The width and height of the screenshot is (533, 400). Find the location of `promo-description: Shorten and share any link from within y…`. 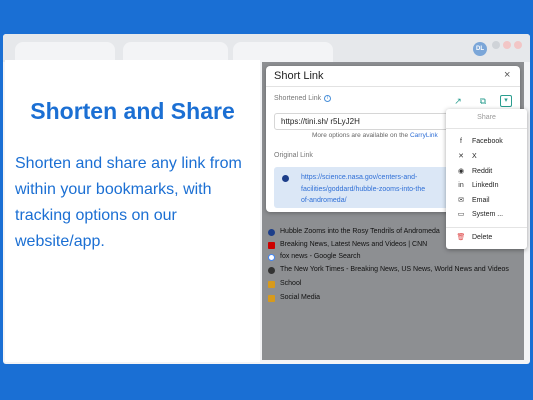

promo-description: Shorten and share any link from within y… is located at coordinates (128, 202).